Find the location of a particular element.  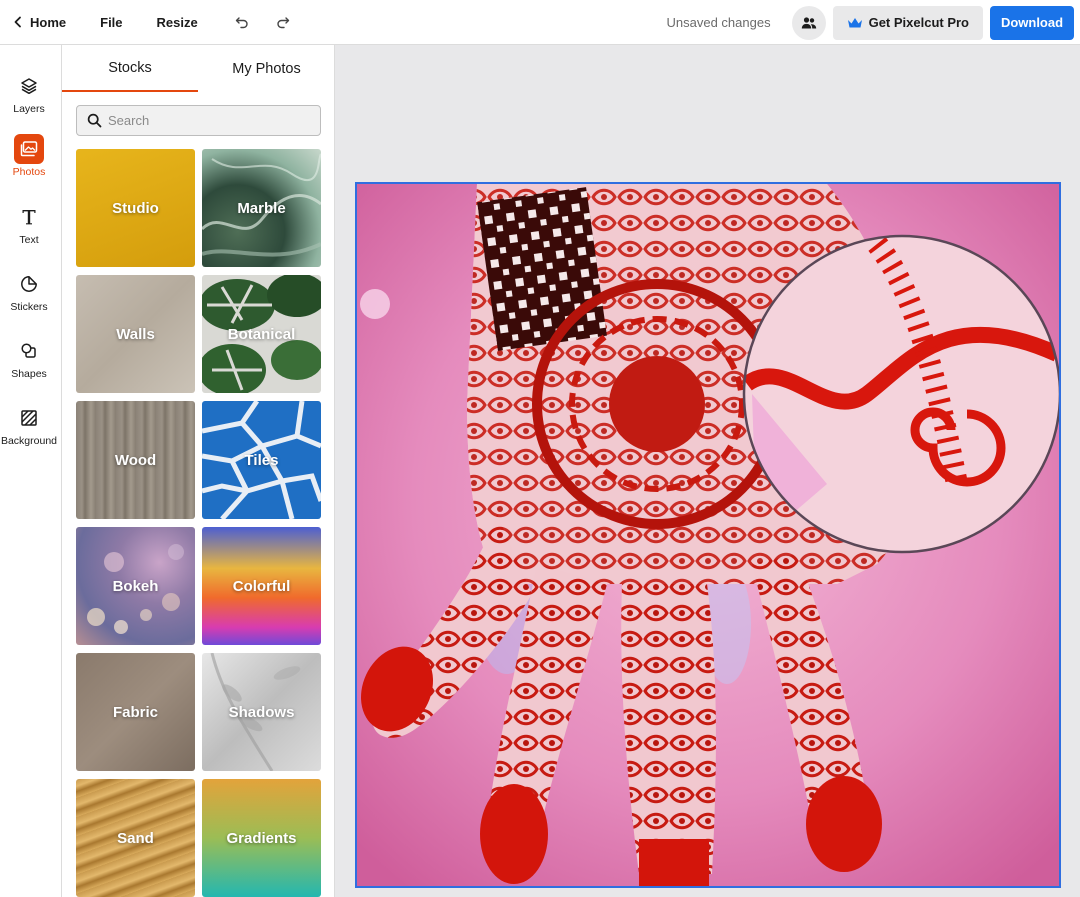

tile-walls: Walls is located at coordinates (135, 334).